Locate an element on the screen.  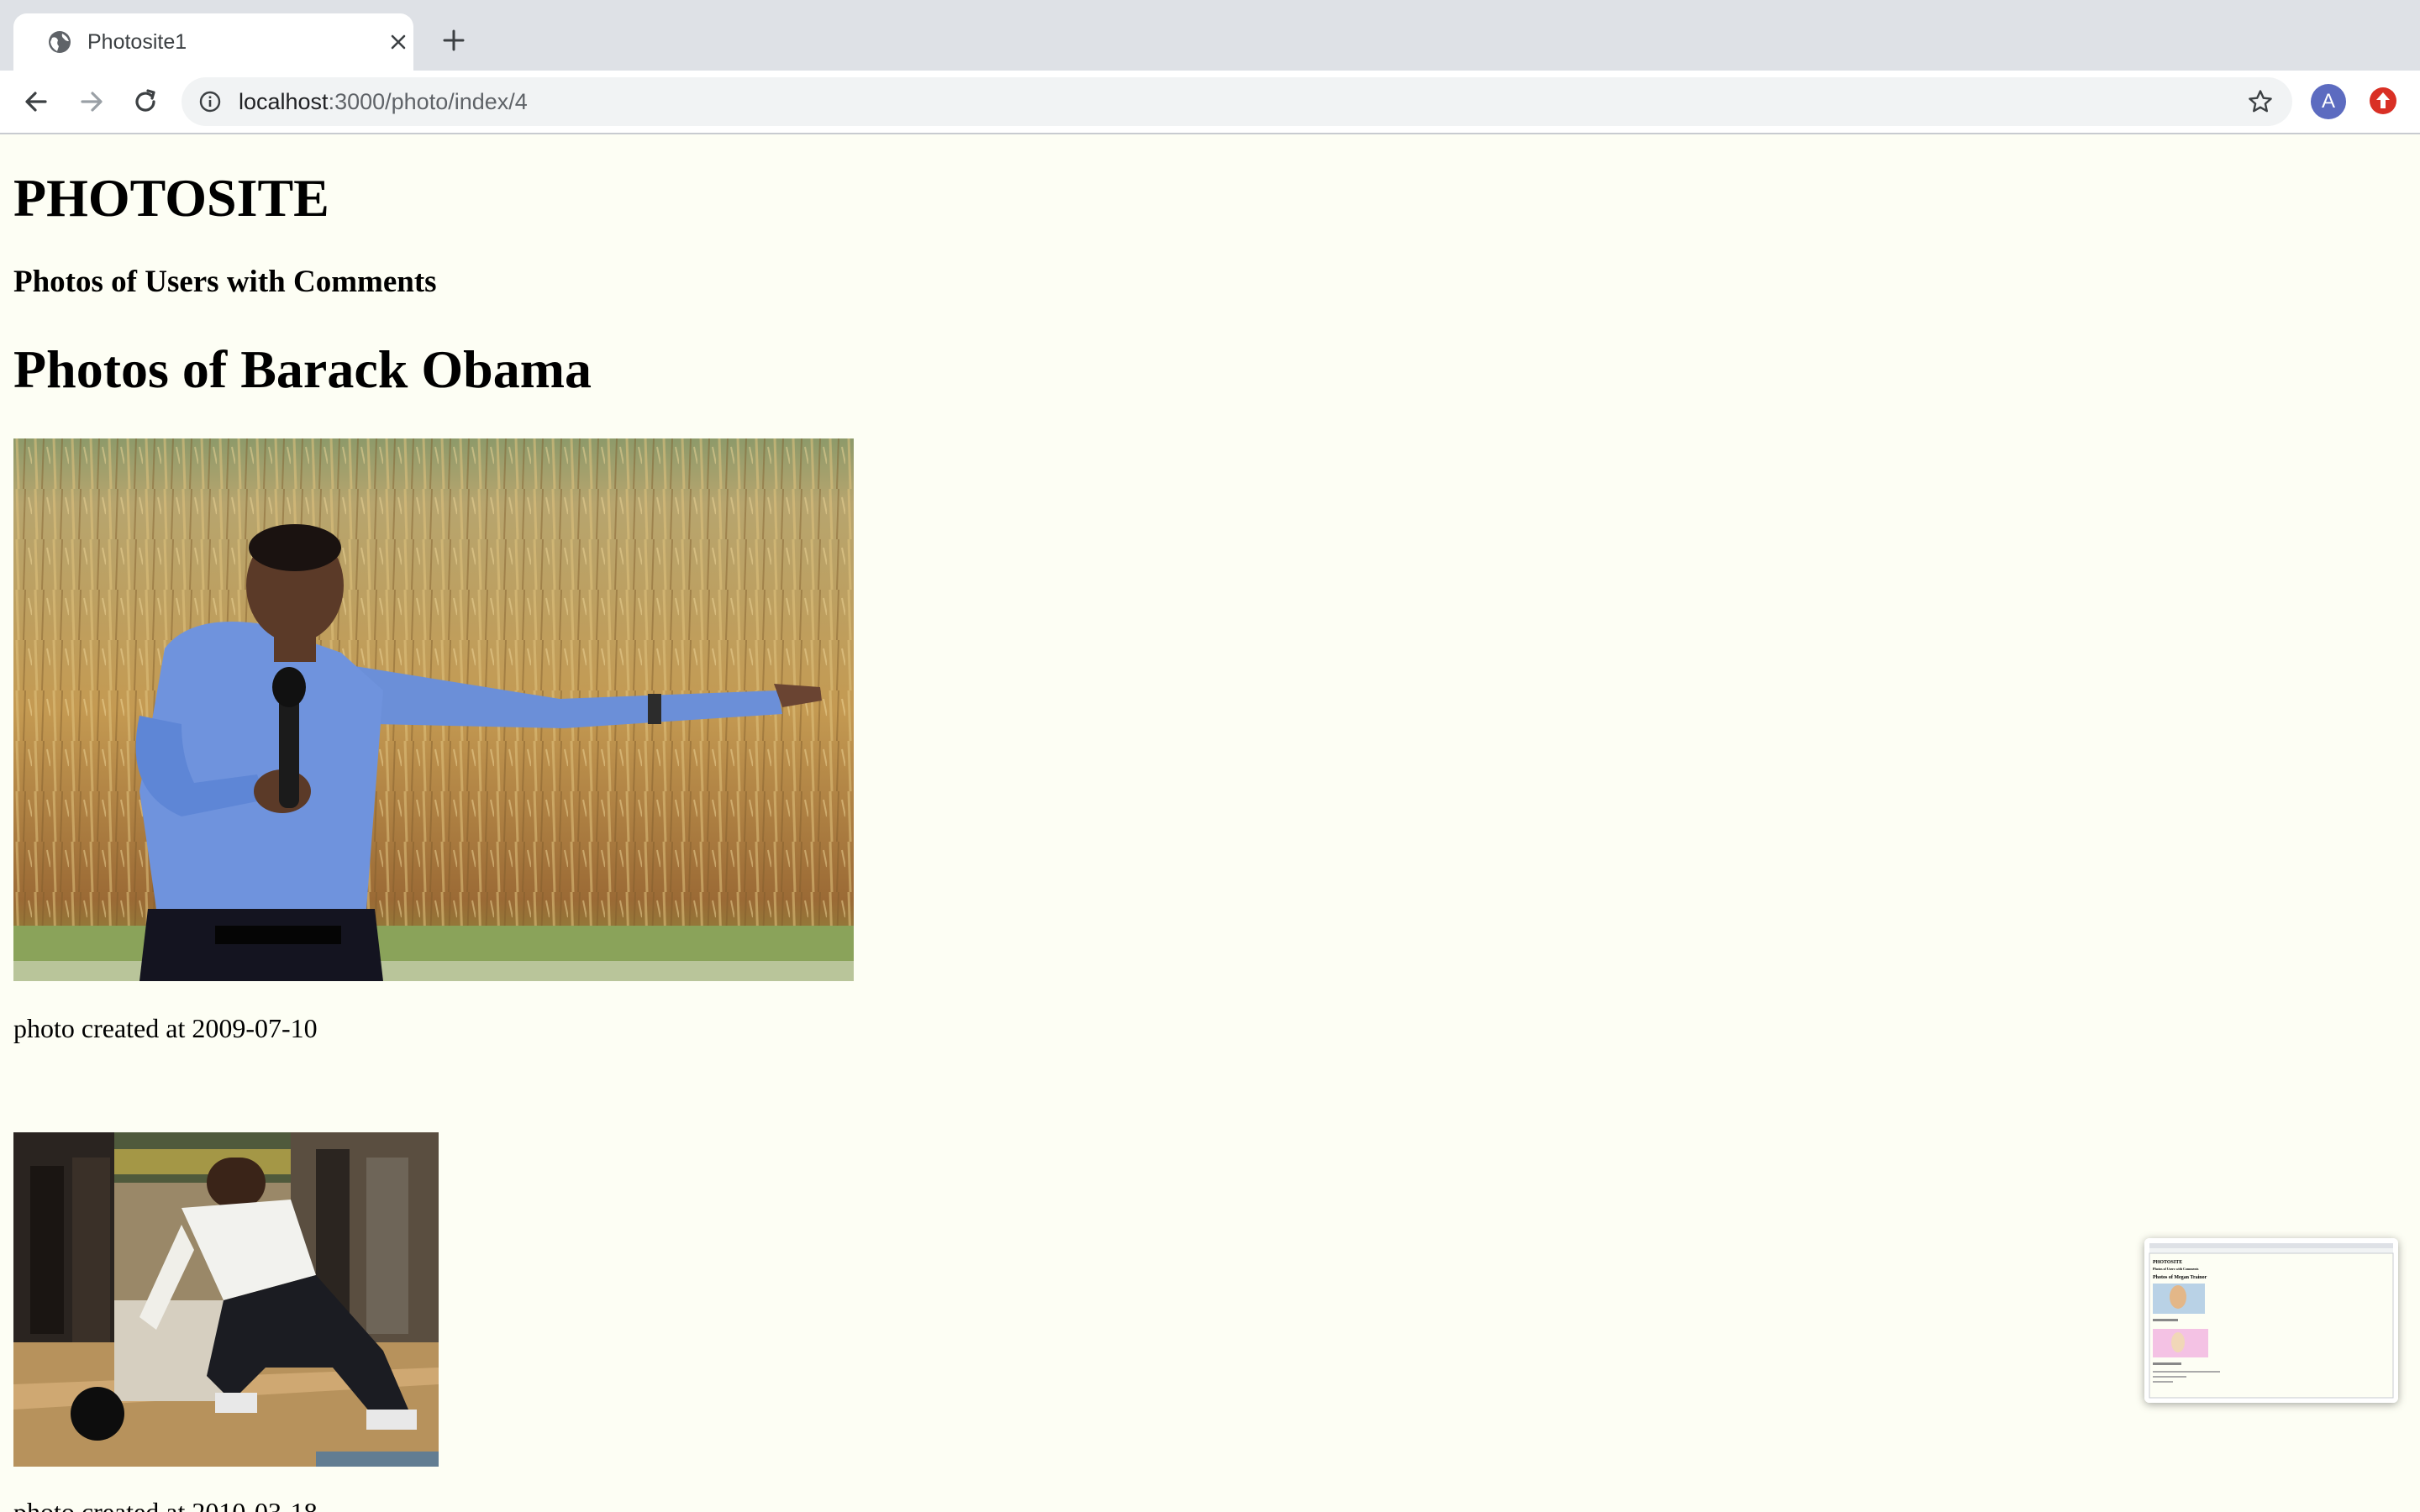
profile-avatar: A is located at coordinates (2329, 101).